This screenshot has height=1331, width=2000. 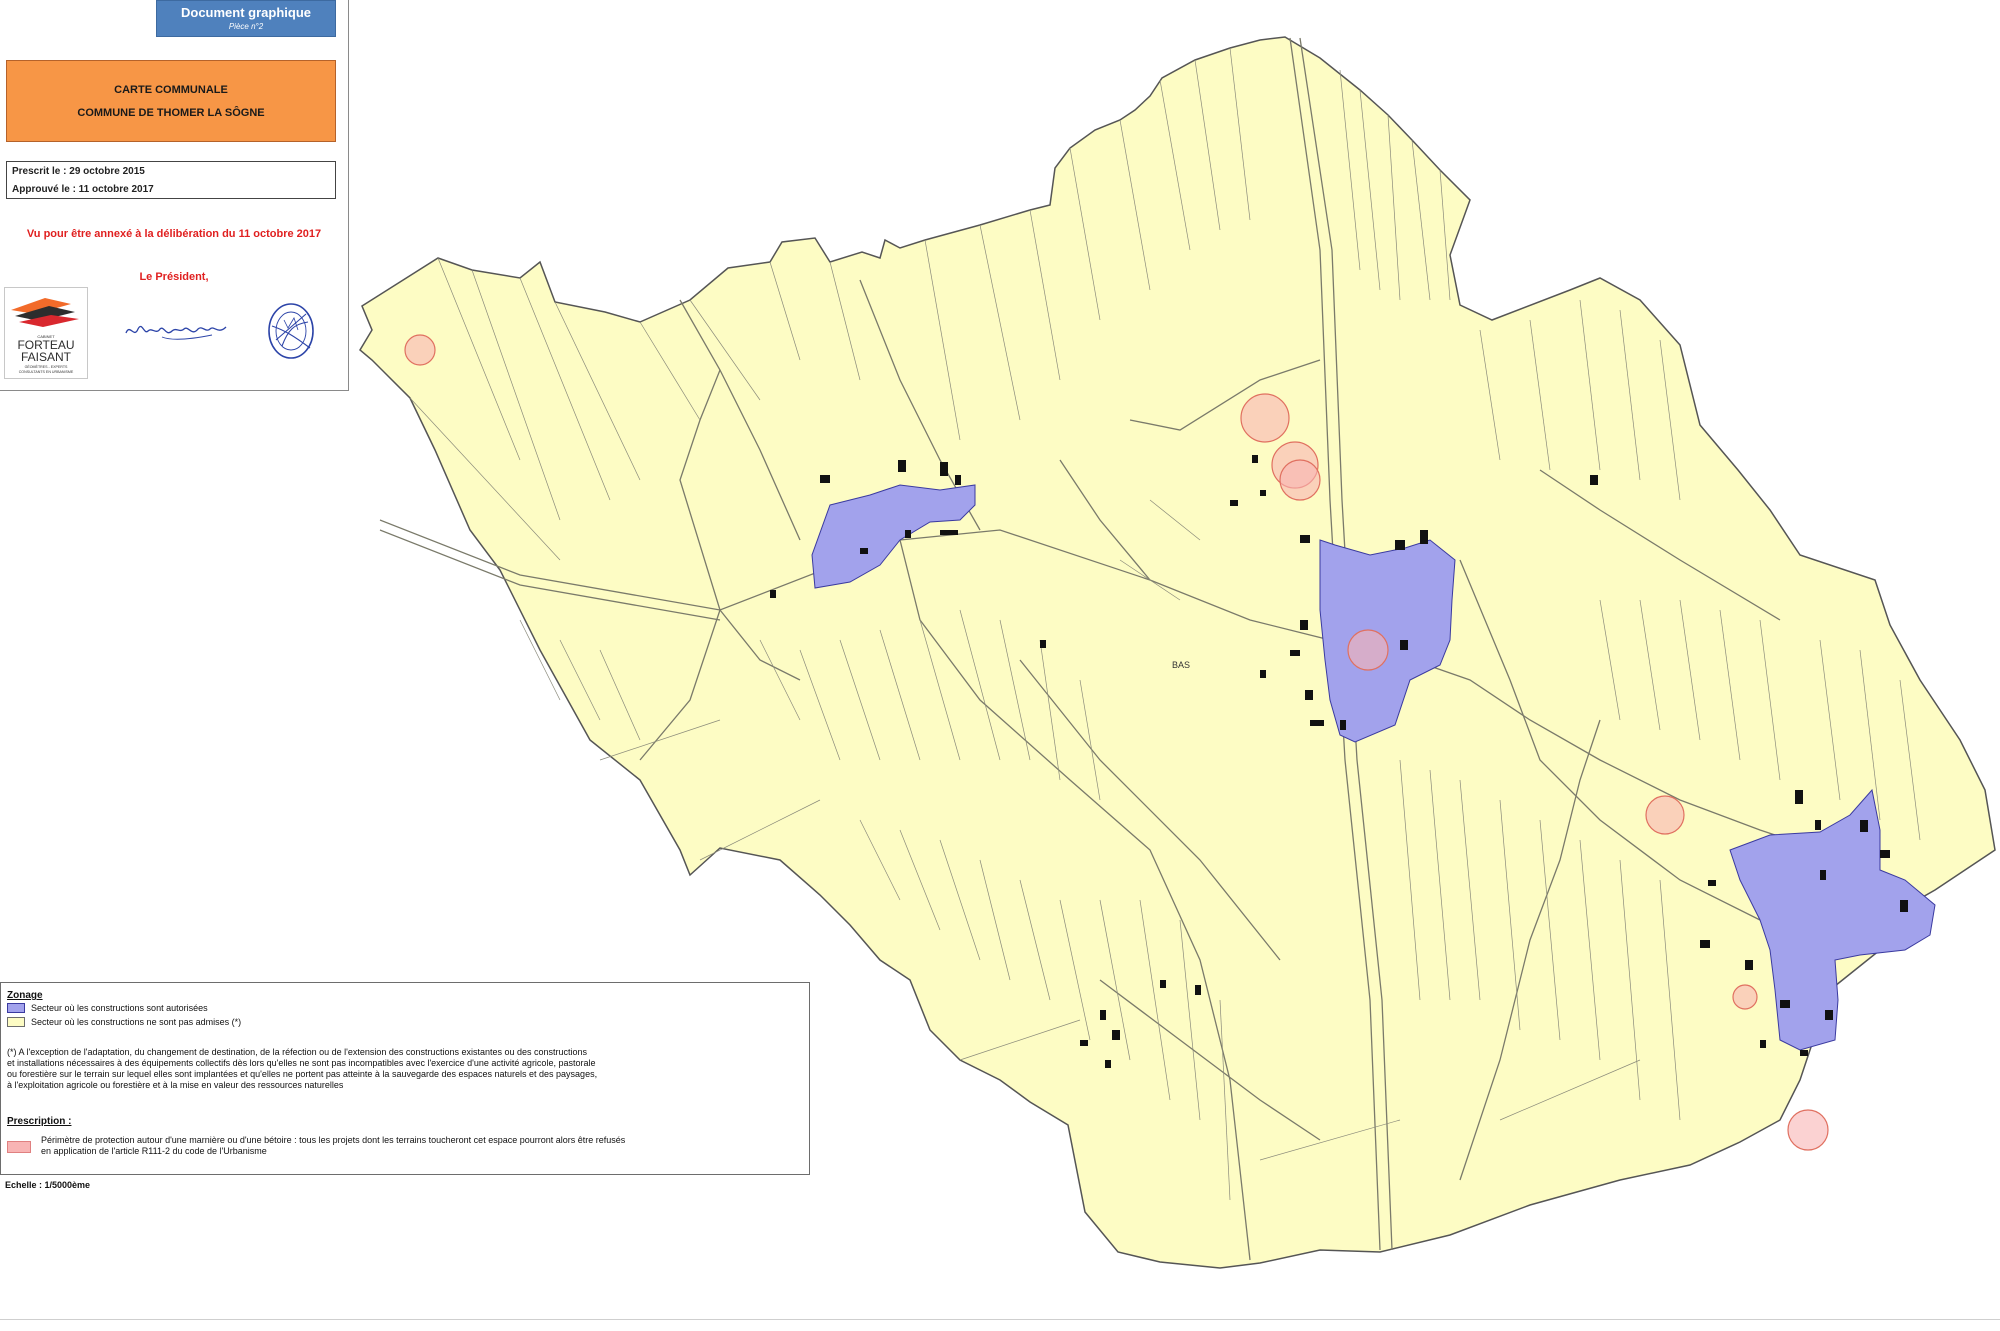 I want to click on protection-swatch, so click(x=19, y=1147).